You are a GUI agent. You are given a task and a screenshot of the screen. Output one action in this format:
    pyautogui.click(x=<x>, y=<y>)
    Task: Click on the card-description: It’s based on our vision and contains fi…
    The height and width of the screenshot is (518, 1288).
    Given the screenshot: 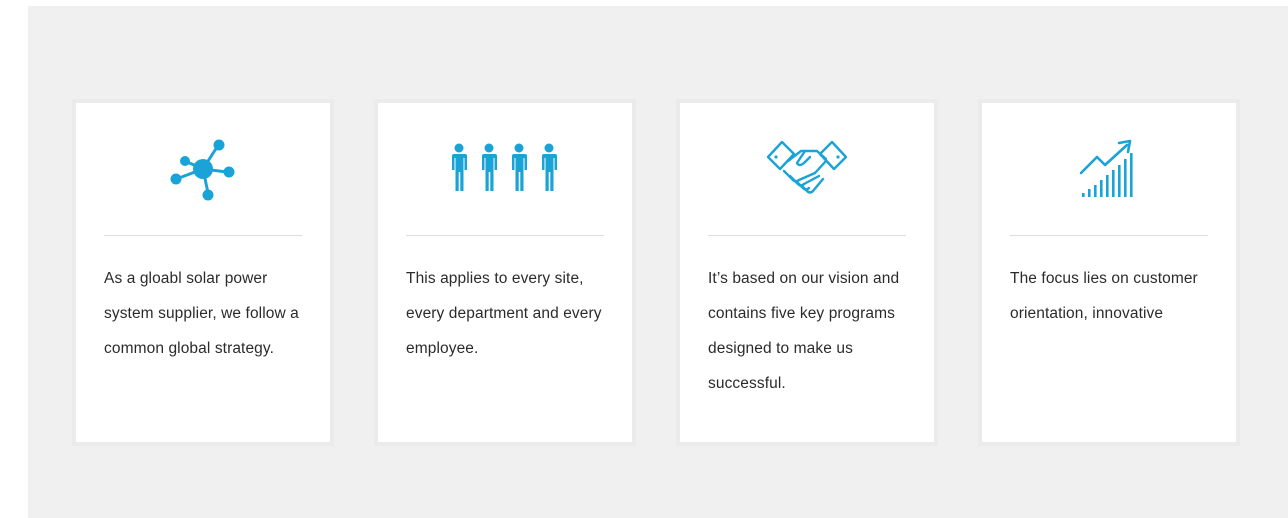 What is the action you would take?
    pyautogui.click(x=804, y=331)
    